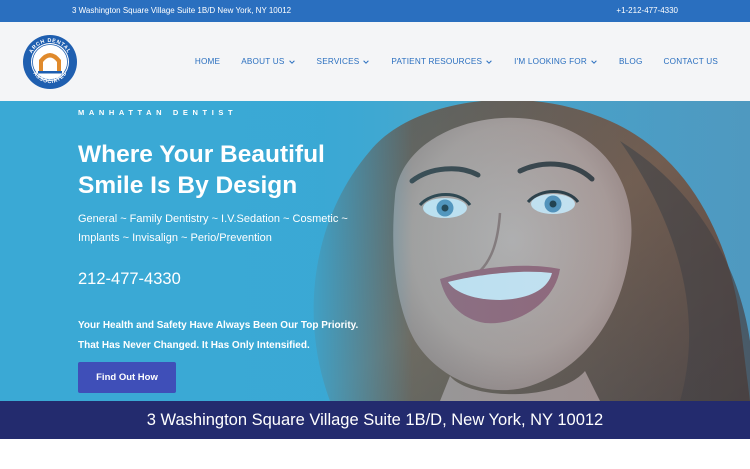  I want to click on nav-about-us: ABOUT US, so click(268, 61).